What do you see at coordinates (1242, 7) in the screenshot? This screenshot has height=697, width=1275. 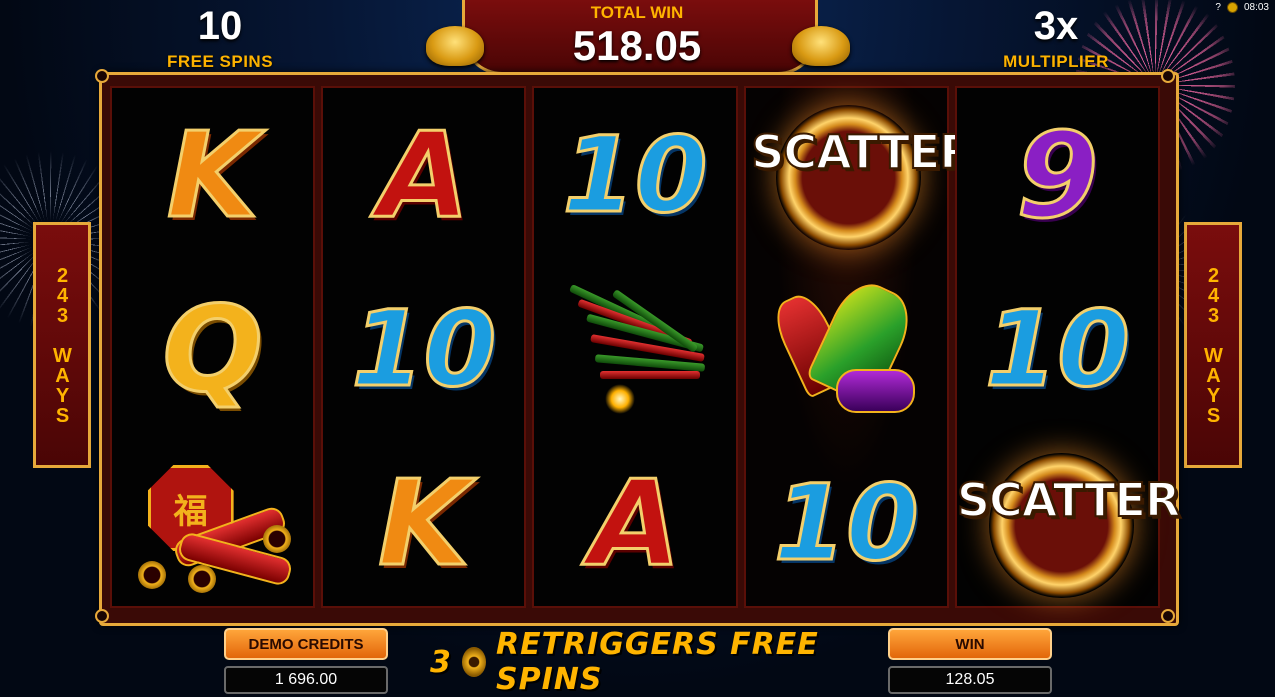 I see `status-bar: ? 08:03` at bounding box center [1242, 7].